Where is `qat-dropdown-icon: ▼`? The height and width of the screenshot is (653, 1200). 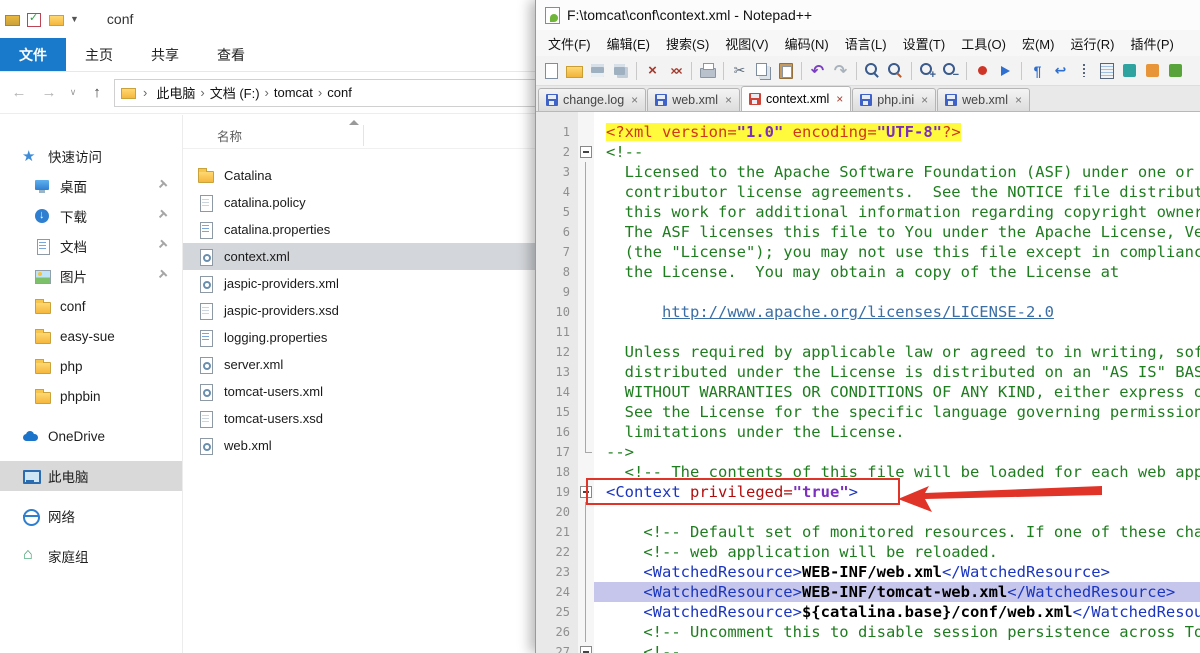 qat-dropdown-icon: ▼ is located at coordinates (74, 19).